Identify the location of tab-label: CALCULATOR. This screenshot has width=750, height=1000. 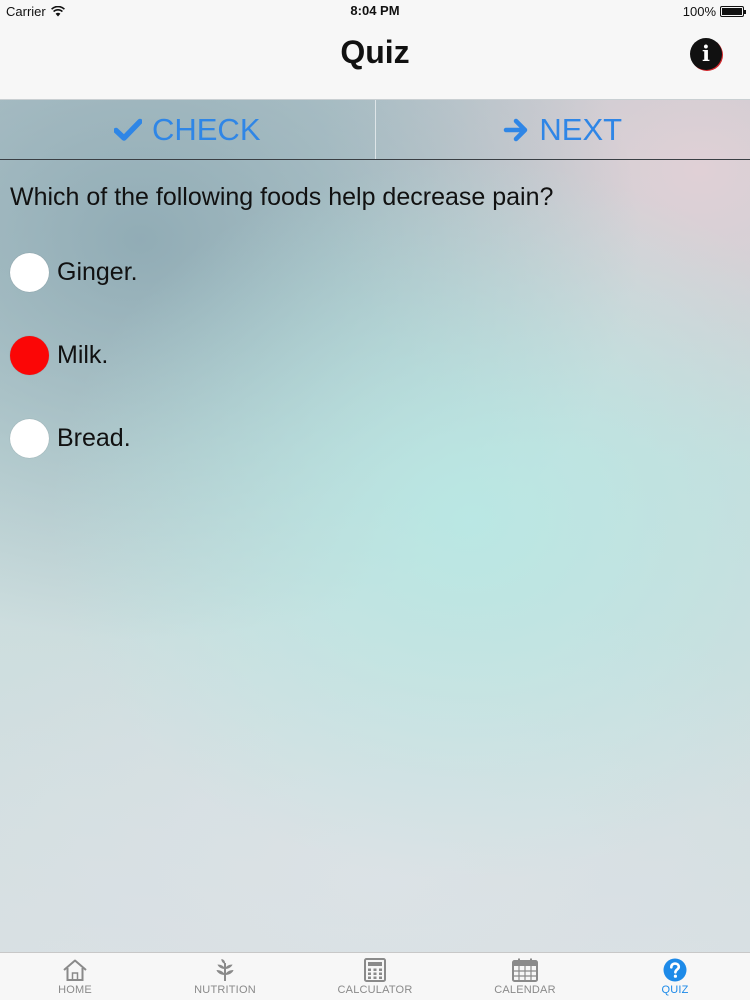
(375, 990).